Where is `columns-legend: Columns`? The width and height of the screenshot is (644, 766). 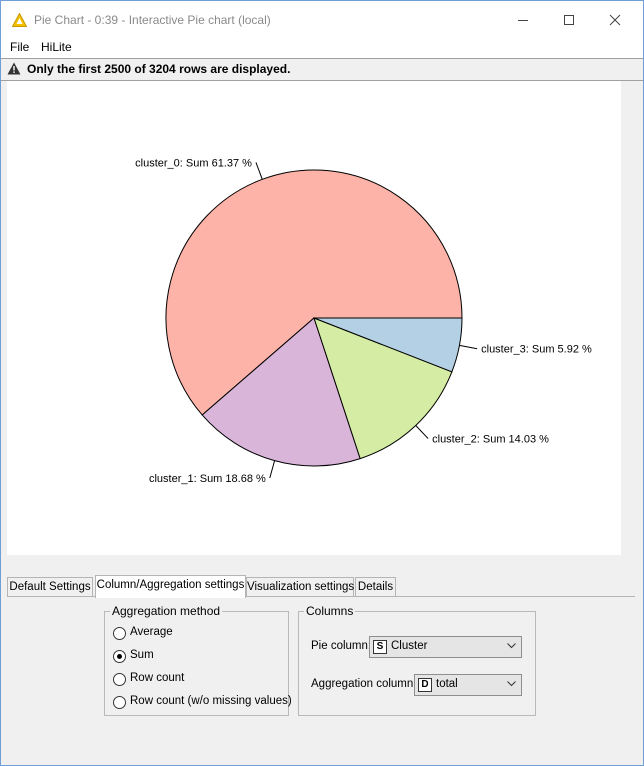
columns-legend: Columns is located at coordinates (330, 611).